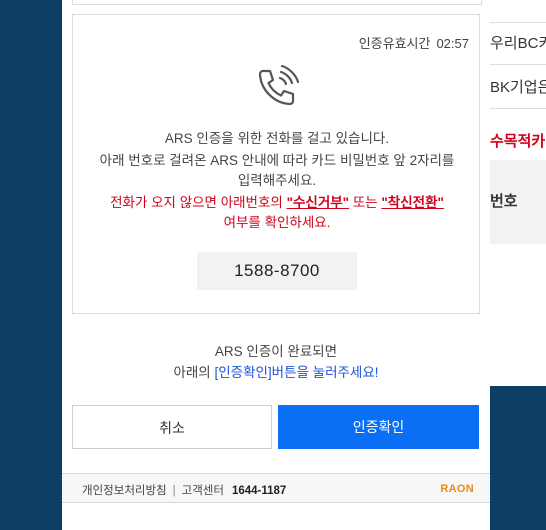 The image size is (546, 530). I want to click on background-row: 수목적카, so click(518, 141).